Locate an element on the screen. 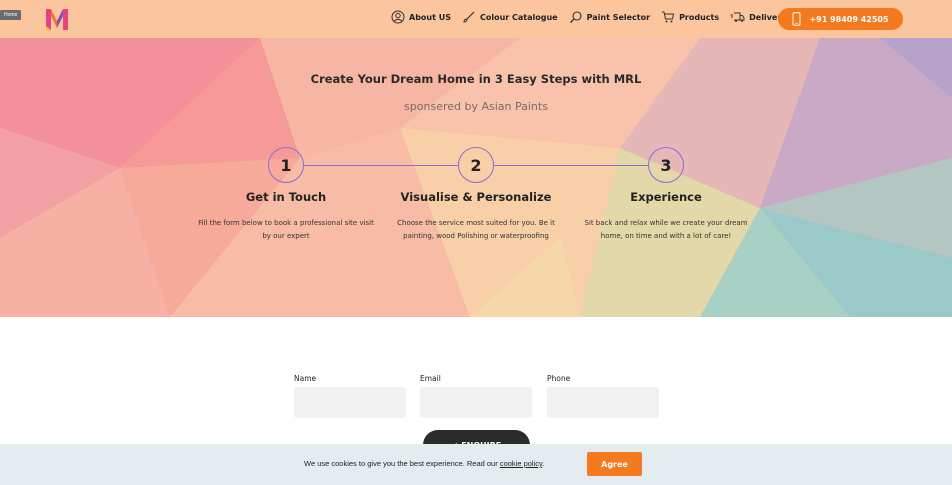 The image size is (952, 485). nav-about-us: About US is located at coordinates (421, 17).